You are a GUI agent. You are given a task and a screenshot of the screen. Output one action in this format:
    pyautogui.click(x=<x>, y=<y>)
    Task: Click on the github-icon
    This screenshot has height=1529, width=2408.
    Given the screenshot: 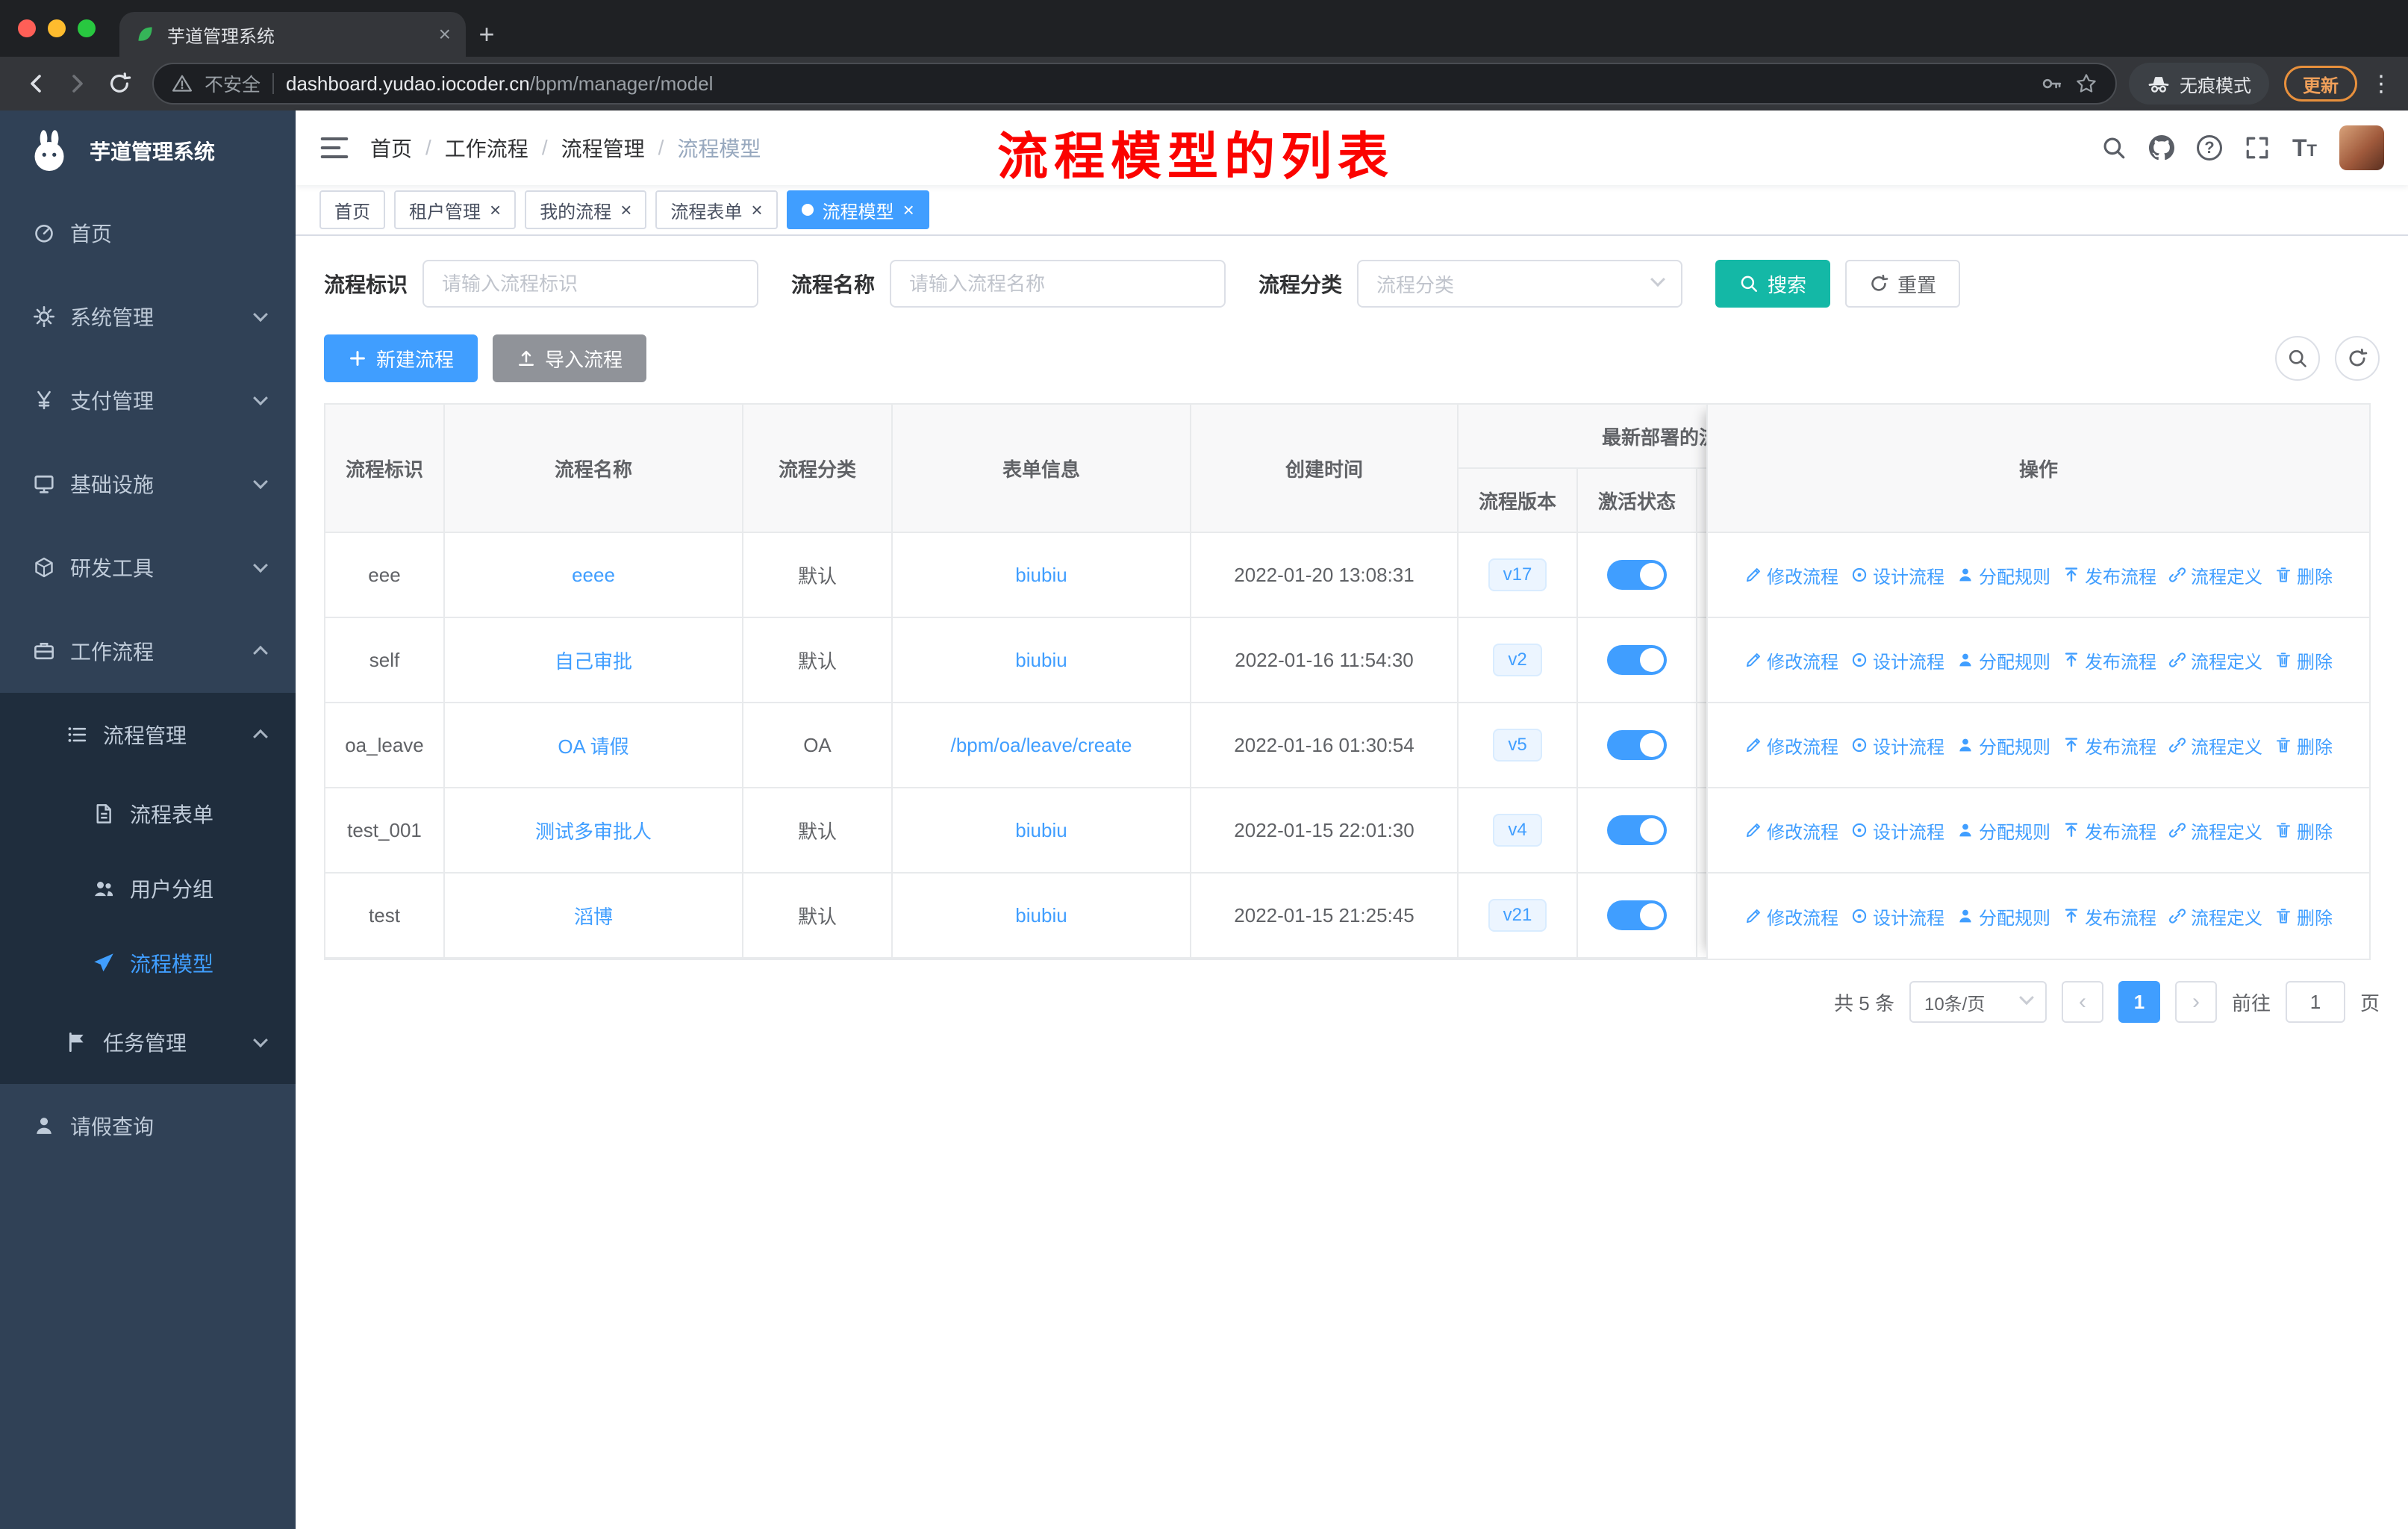 What is the action you would take?
    pyautogui.click(x=2161, y=148)
    